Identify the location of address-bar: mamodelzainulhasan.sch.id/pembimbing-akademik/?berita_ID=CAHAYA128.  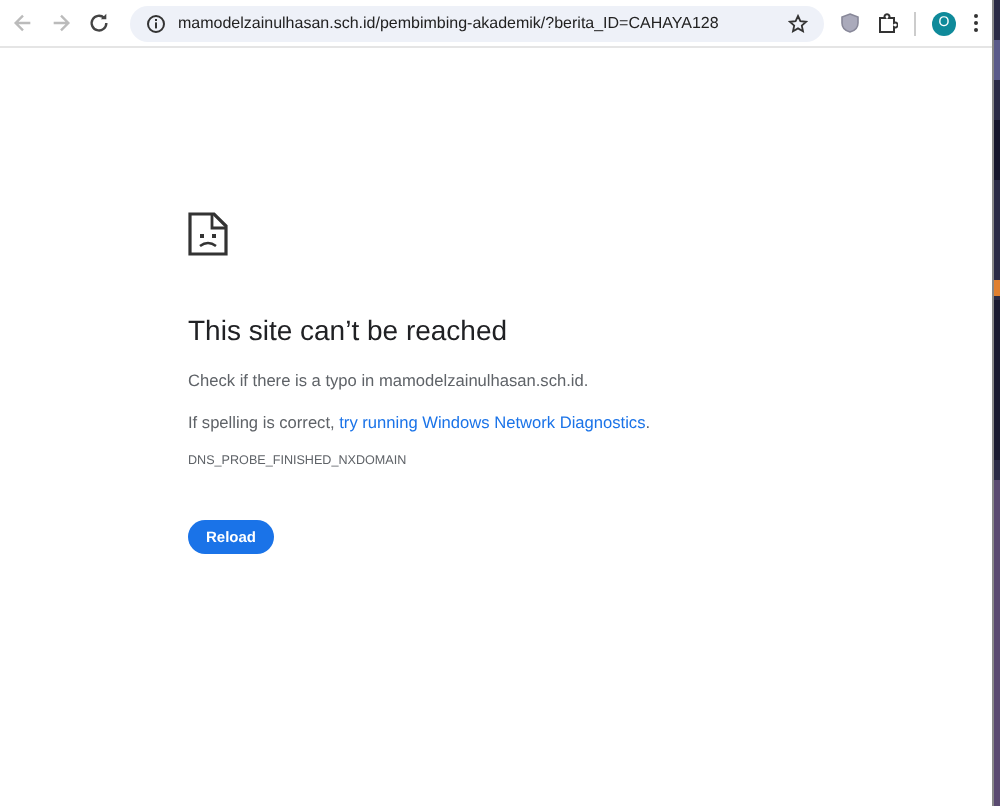
(477, 23).